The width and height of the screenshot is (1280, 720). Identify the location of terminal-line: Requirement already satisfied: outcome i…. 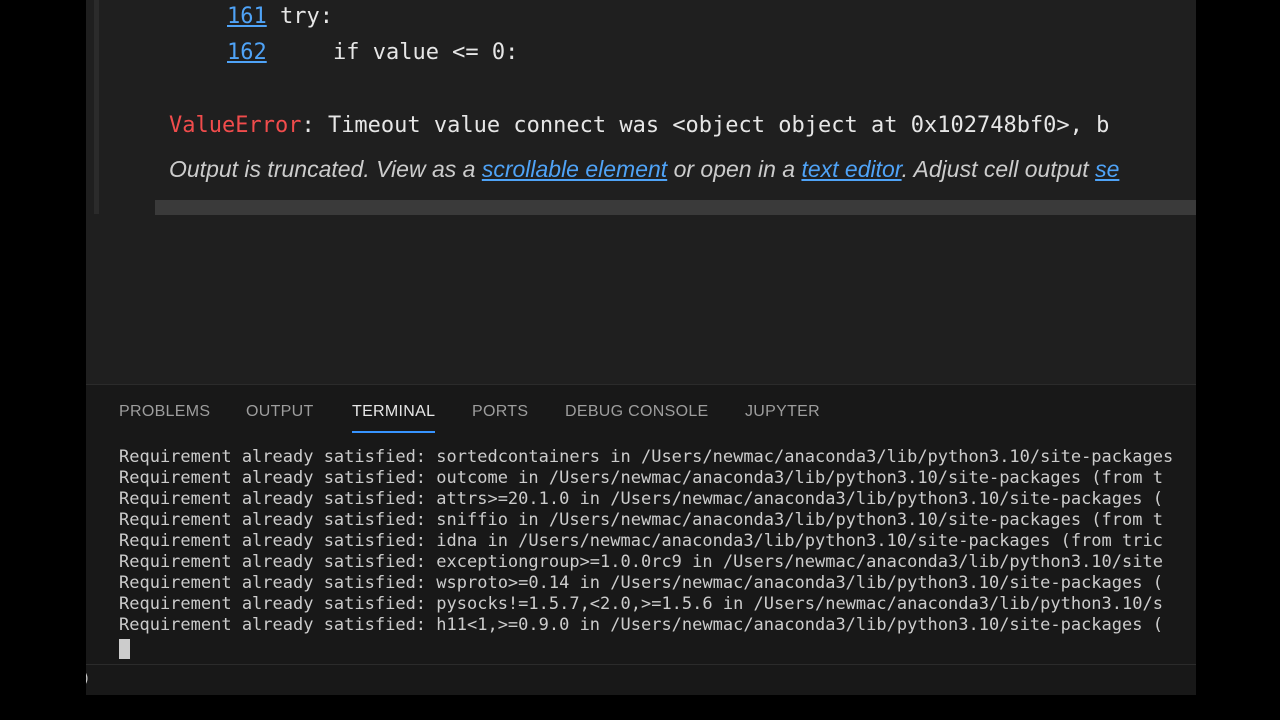
(641, 478).